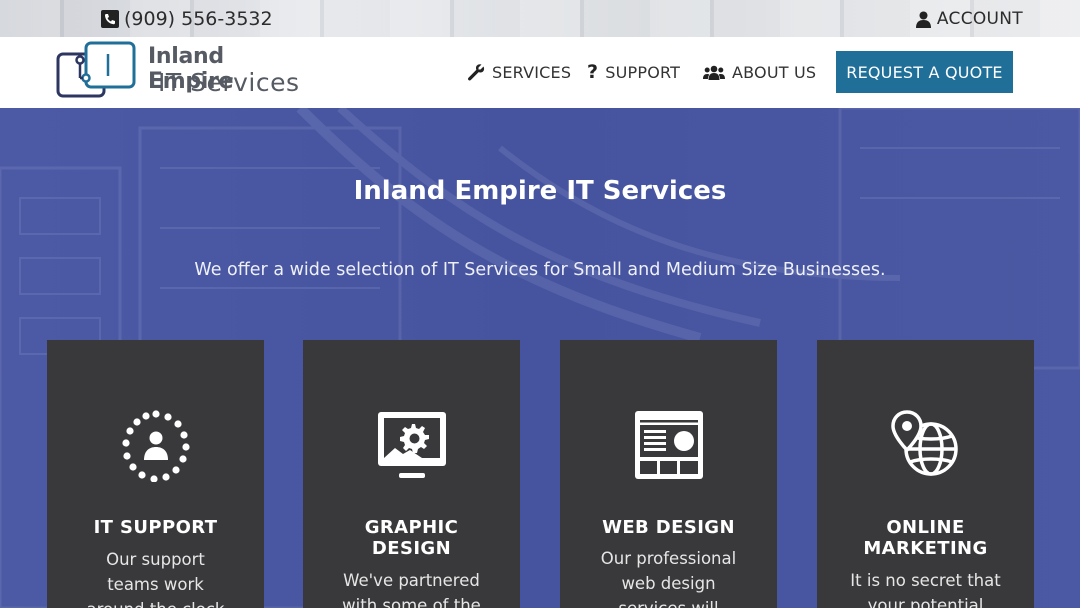  I want to click on support-person-icon, so click(156, 446).